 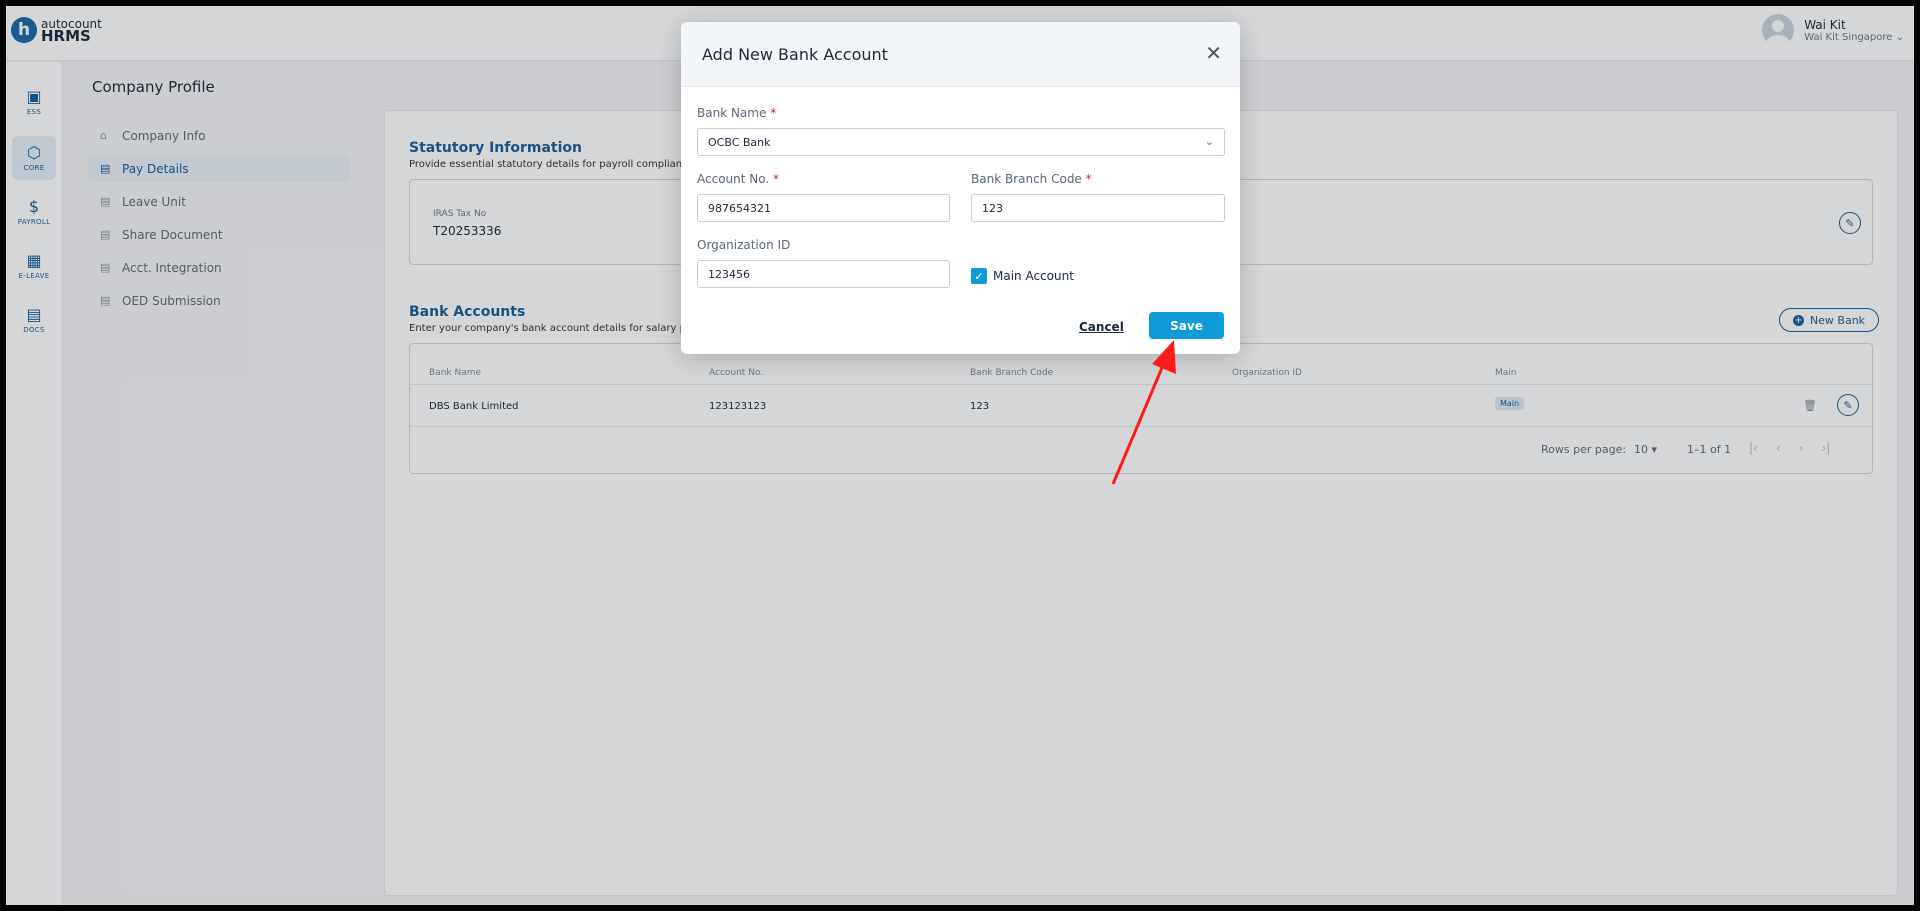 I want to click on main-account-checkbox: ✓, so click(x=979, y=276).